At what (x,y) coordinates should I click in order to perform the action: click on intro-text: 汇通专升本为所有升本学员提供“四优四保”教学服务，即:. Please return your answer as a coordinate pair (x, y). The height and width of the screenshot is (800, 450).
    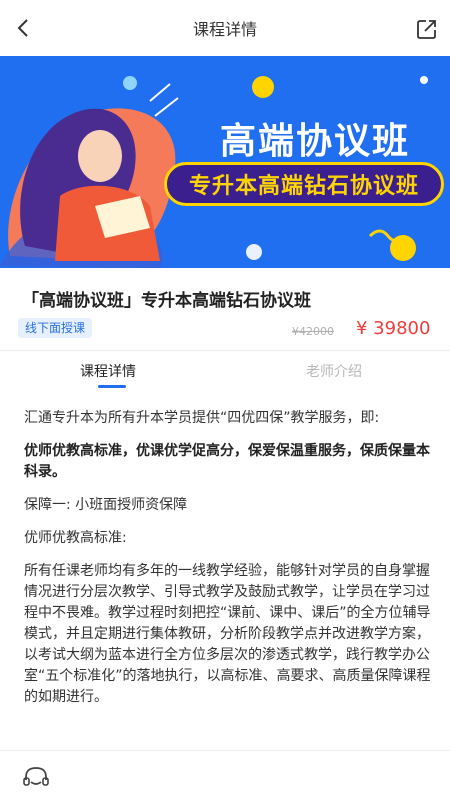
    Looking at the image, I should click on (202, 418).